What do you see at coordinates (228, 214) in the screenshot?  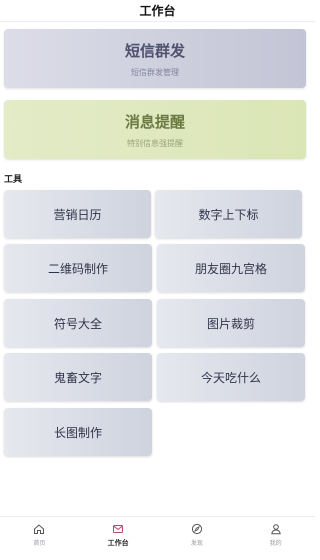 I see `tool-superscript-subscript: 数字上下标` at bounding box center [228, 214].